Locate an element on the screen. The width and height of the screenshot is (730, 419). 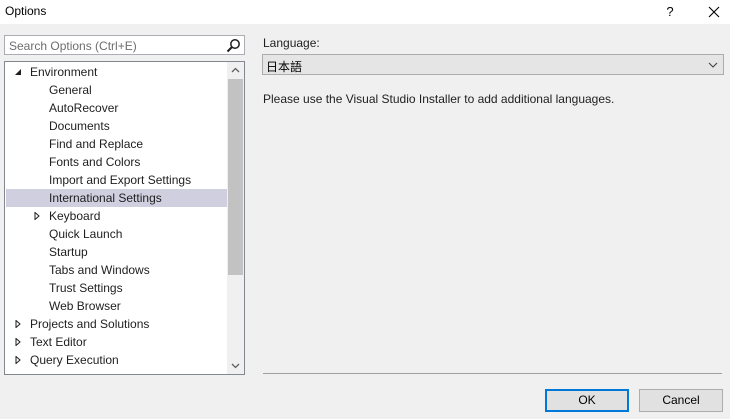
tree-item-international-settings: International Settings is located at coordinates (116, 198).